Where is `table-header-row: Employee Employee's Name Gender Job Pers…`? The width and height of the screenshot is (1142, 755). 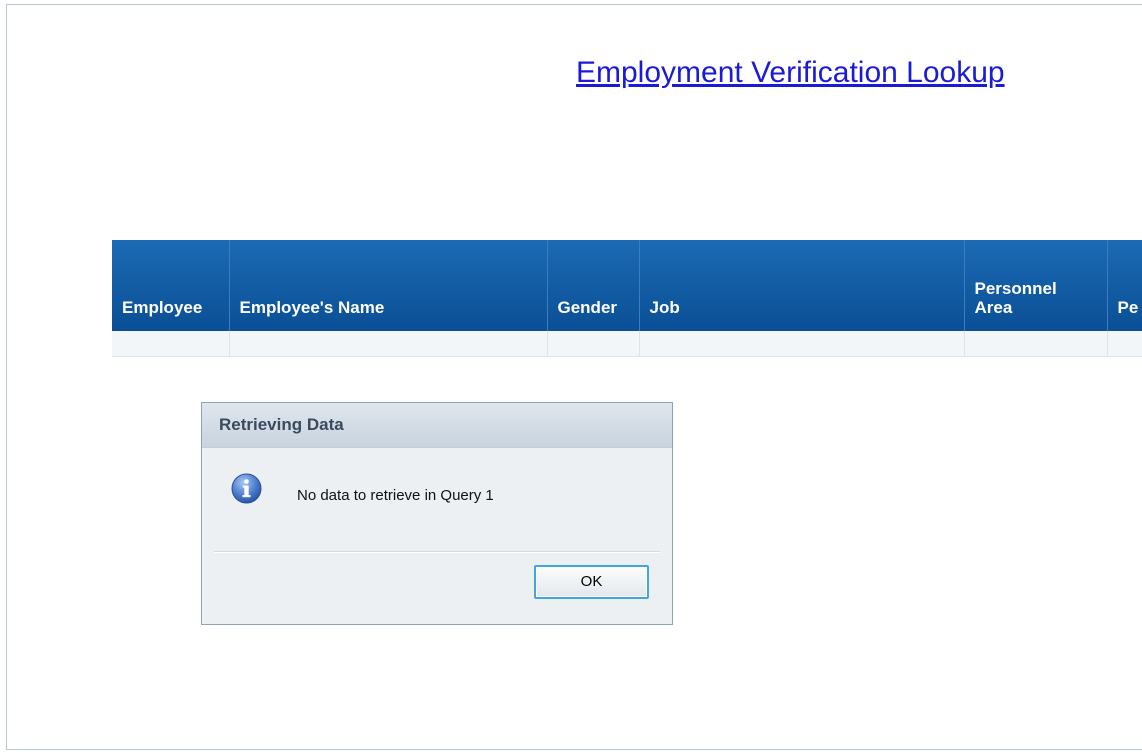
table-header-row: Employee Employee's Name Gender Job Pers… is located at coordinates (627, 285).